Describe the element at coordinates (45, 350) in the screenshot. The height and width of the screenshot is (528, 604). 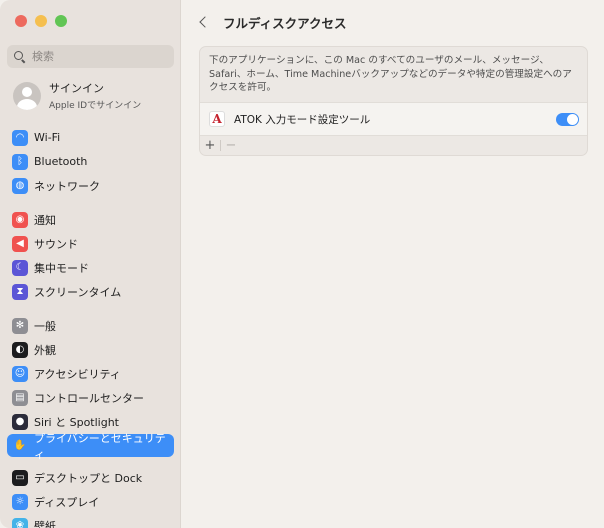
I see `sidebar-item-label: 外観` at that location.